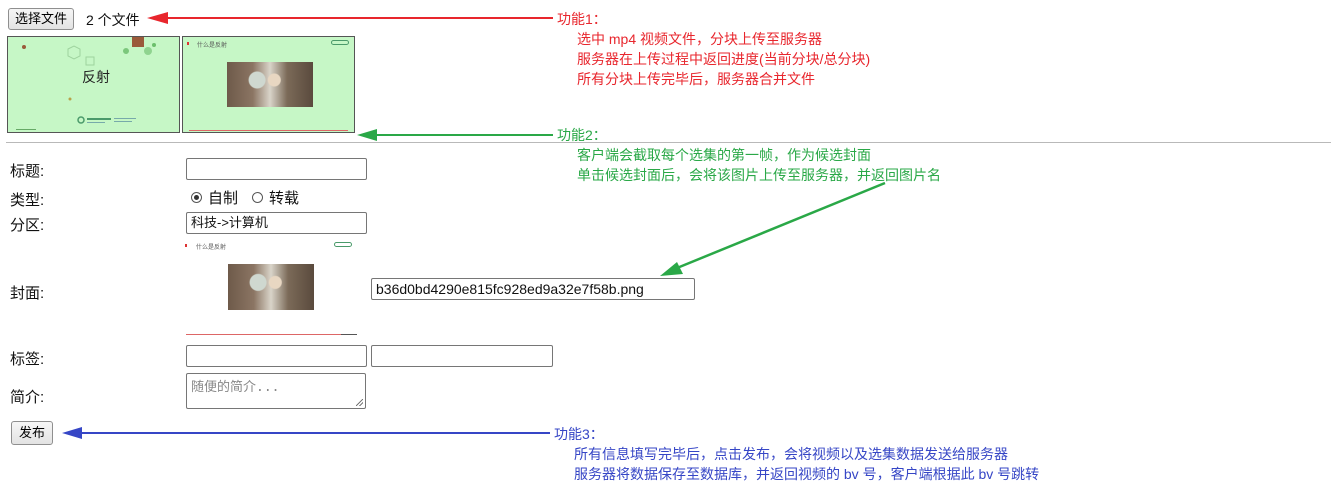 This screenshot has height=496, width=1331. I want to click on feature1-line2: 服务器在上传过程中返回进度(当前分块/总分块), so click(724, 59).